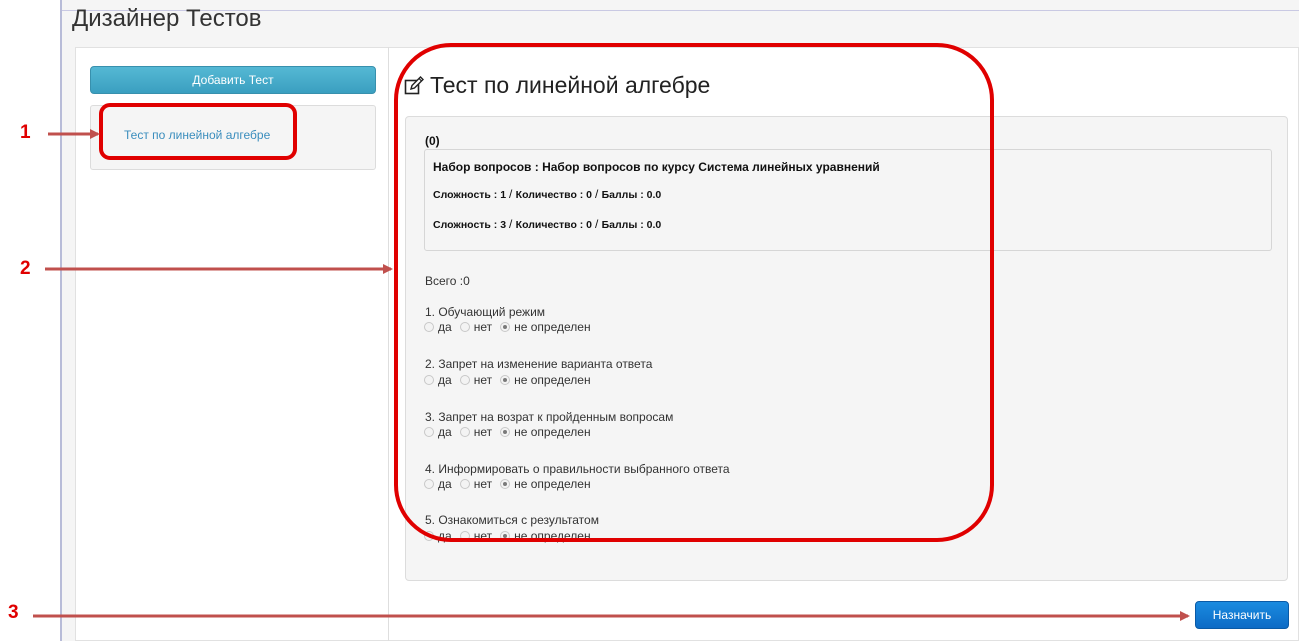  I want to click on page-title-text: Тест по линейной алгебре, so click(570, 85).